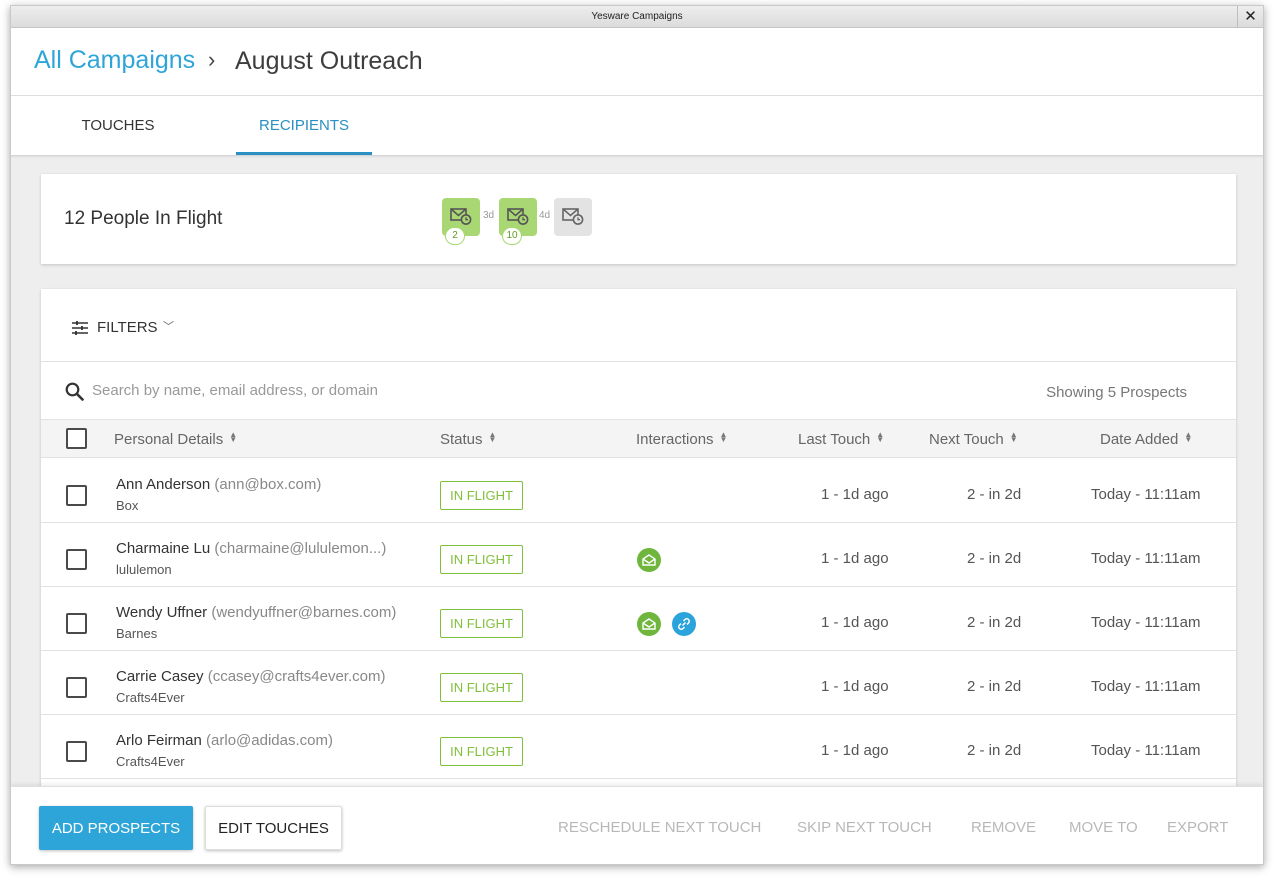 The image size is (1274, 882). What do you see at coordinates (329, 61) in the screenshot?
I see `page-title: August Outreach` at bounding box center [329, 61].